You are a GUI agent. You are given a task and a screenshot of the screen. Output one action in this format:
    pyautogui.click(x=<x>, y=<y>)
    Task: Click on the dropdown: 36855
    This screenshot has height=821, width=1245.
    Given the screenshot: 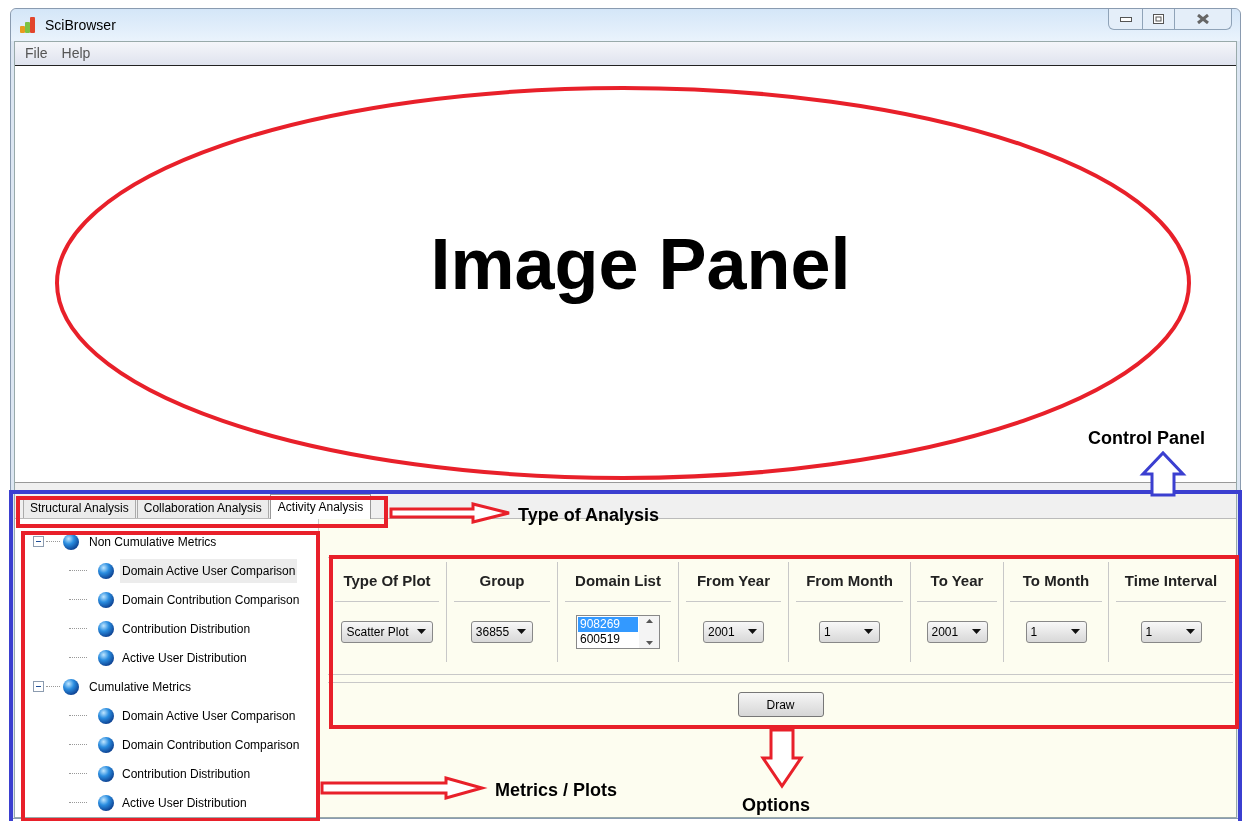 What is the action you would take?
    pyautogui.click(x=502, y=631)
    